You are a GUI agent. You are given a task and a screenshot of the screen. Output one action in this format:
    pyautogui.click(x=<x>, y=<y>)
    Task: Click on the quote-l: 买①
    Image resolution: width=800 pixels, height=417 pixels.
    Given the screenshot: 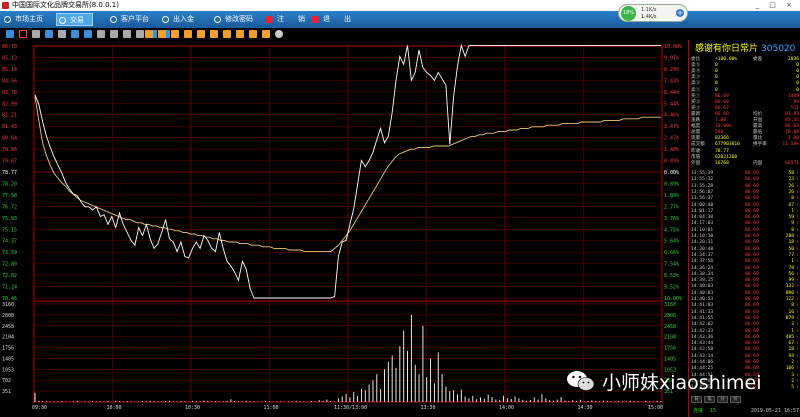 What is the action you would take?
    pyautogui.click(x=696, y=96)
    